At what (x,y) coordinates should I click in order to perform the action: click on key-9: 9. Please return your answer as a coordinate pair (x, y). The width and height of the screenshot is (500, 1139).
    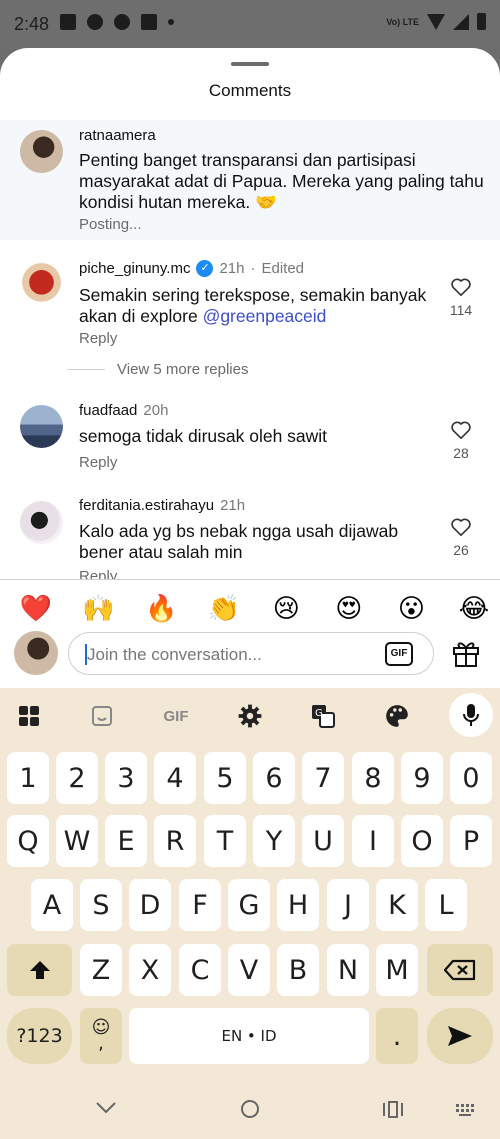
    Looking at the image, I should click on (422, 778).